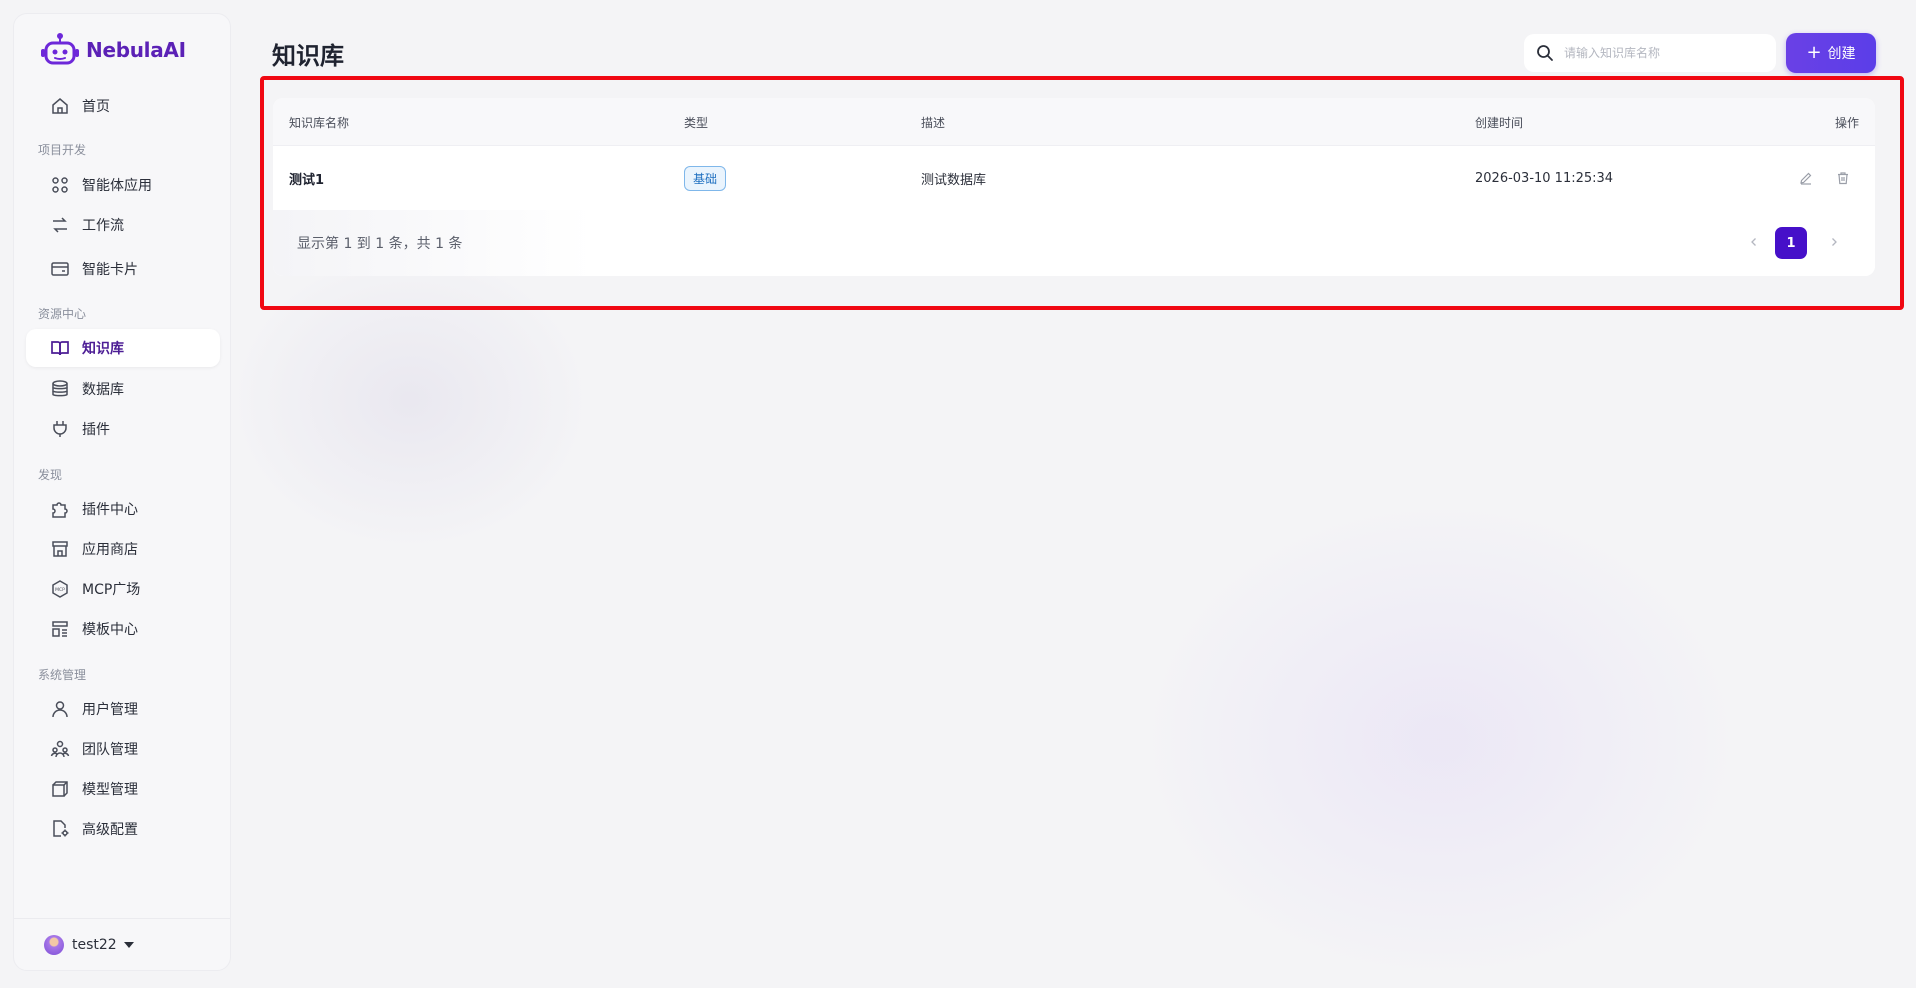 The image size is (1916, 988). Describe the element at coordinates (60, 709) in the screenshot. I see `user-icon` at that location.